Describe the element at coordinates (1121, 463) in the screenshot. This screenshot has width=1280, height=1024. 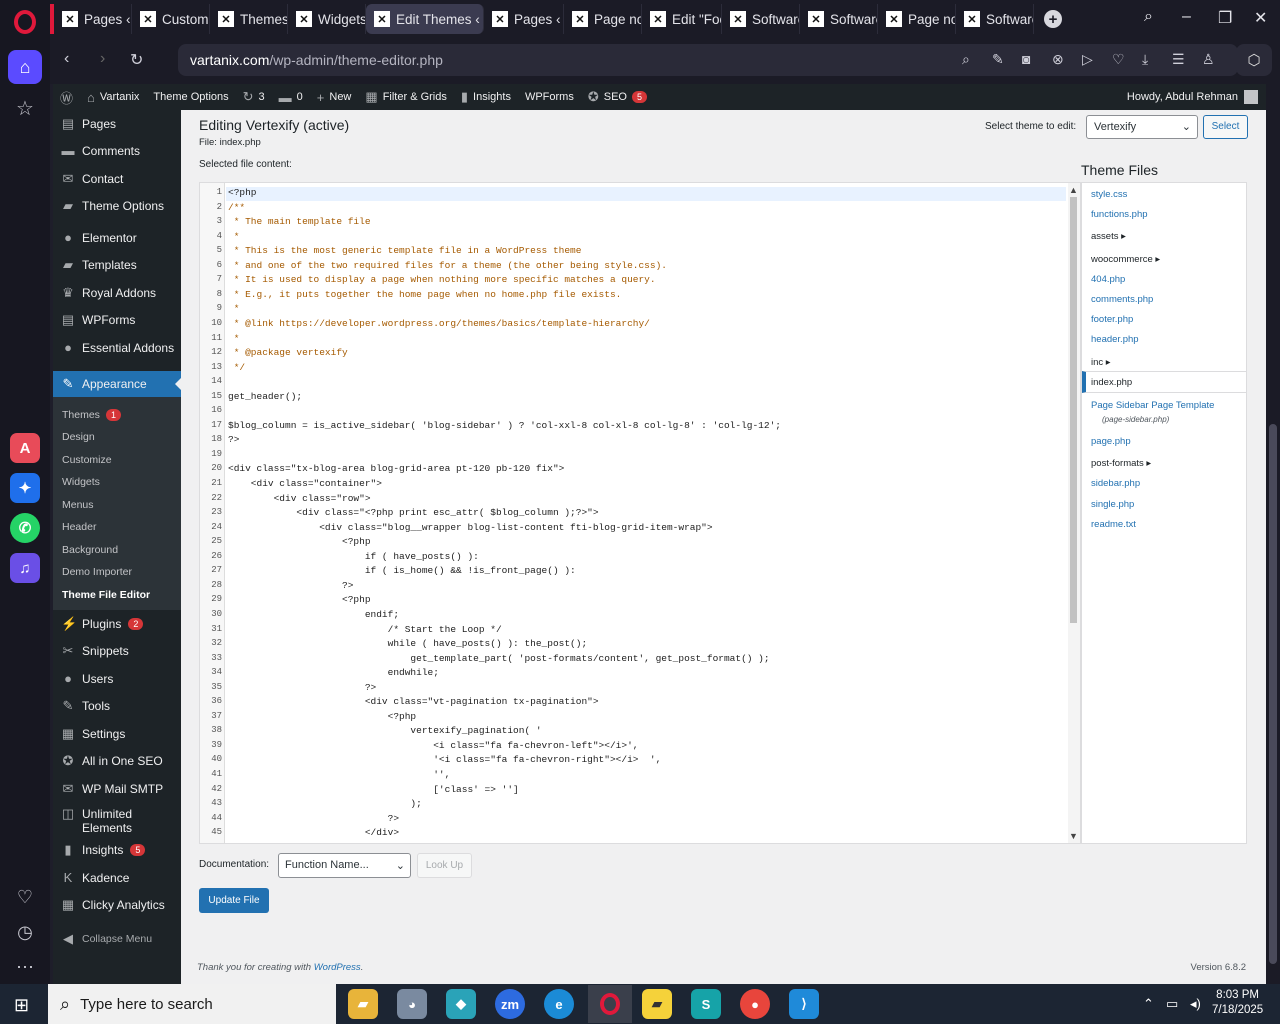
I see `folder-item: post-formats ▸` at that location.